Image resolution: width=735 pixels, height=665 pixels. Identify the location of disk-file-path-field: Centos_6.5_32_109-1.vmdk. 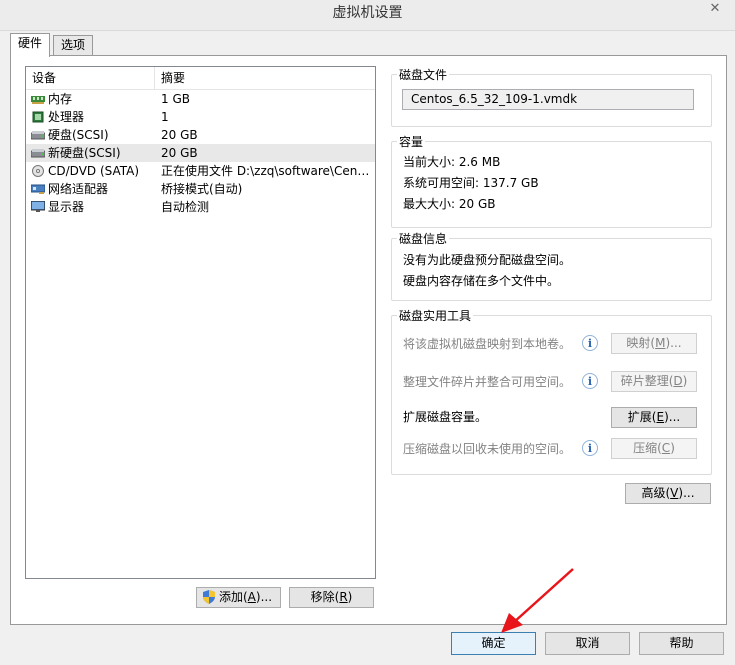
(548, 99).